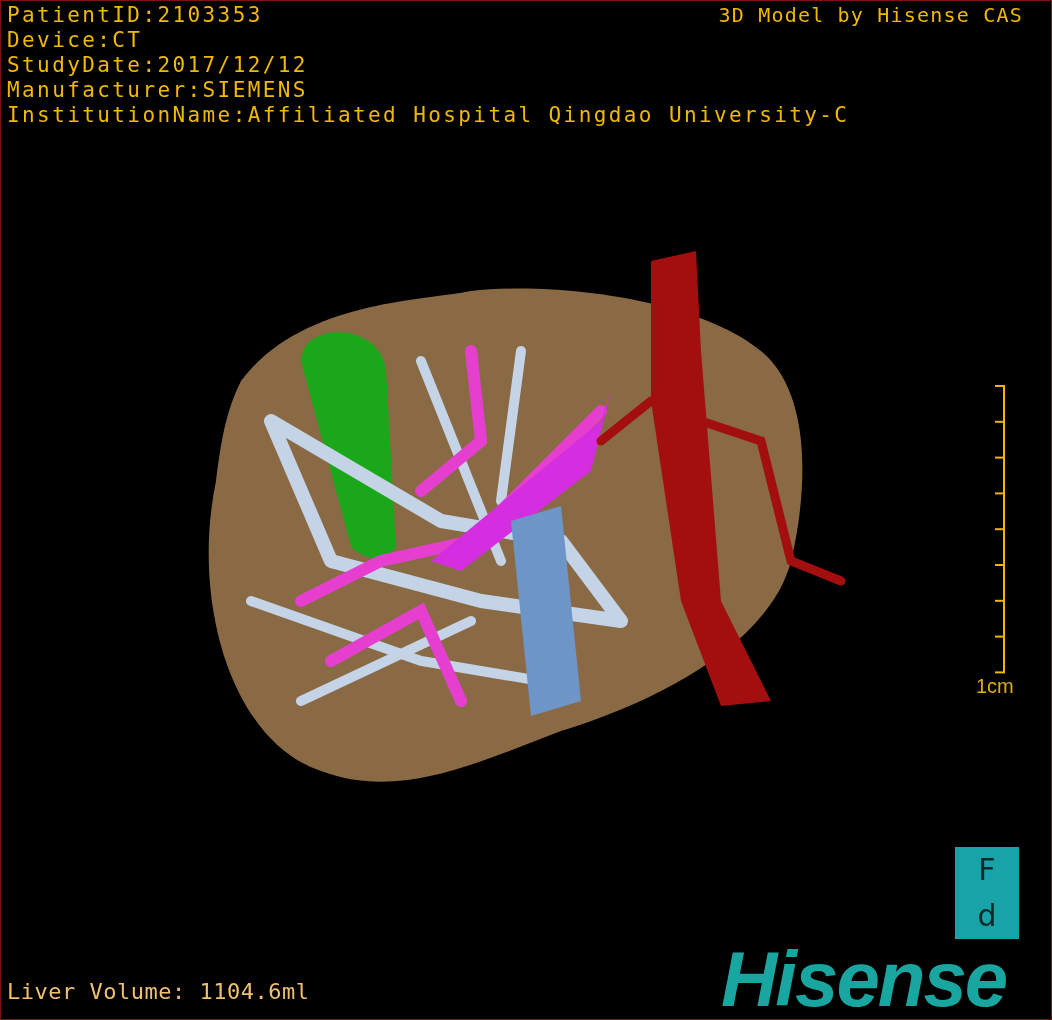  What do you see at coordinates (995, 686) in the screenshot?
I see `scale-label: 1cm` at bounding box center [995, 686].